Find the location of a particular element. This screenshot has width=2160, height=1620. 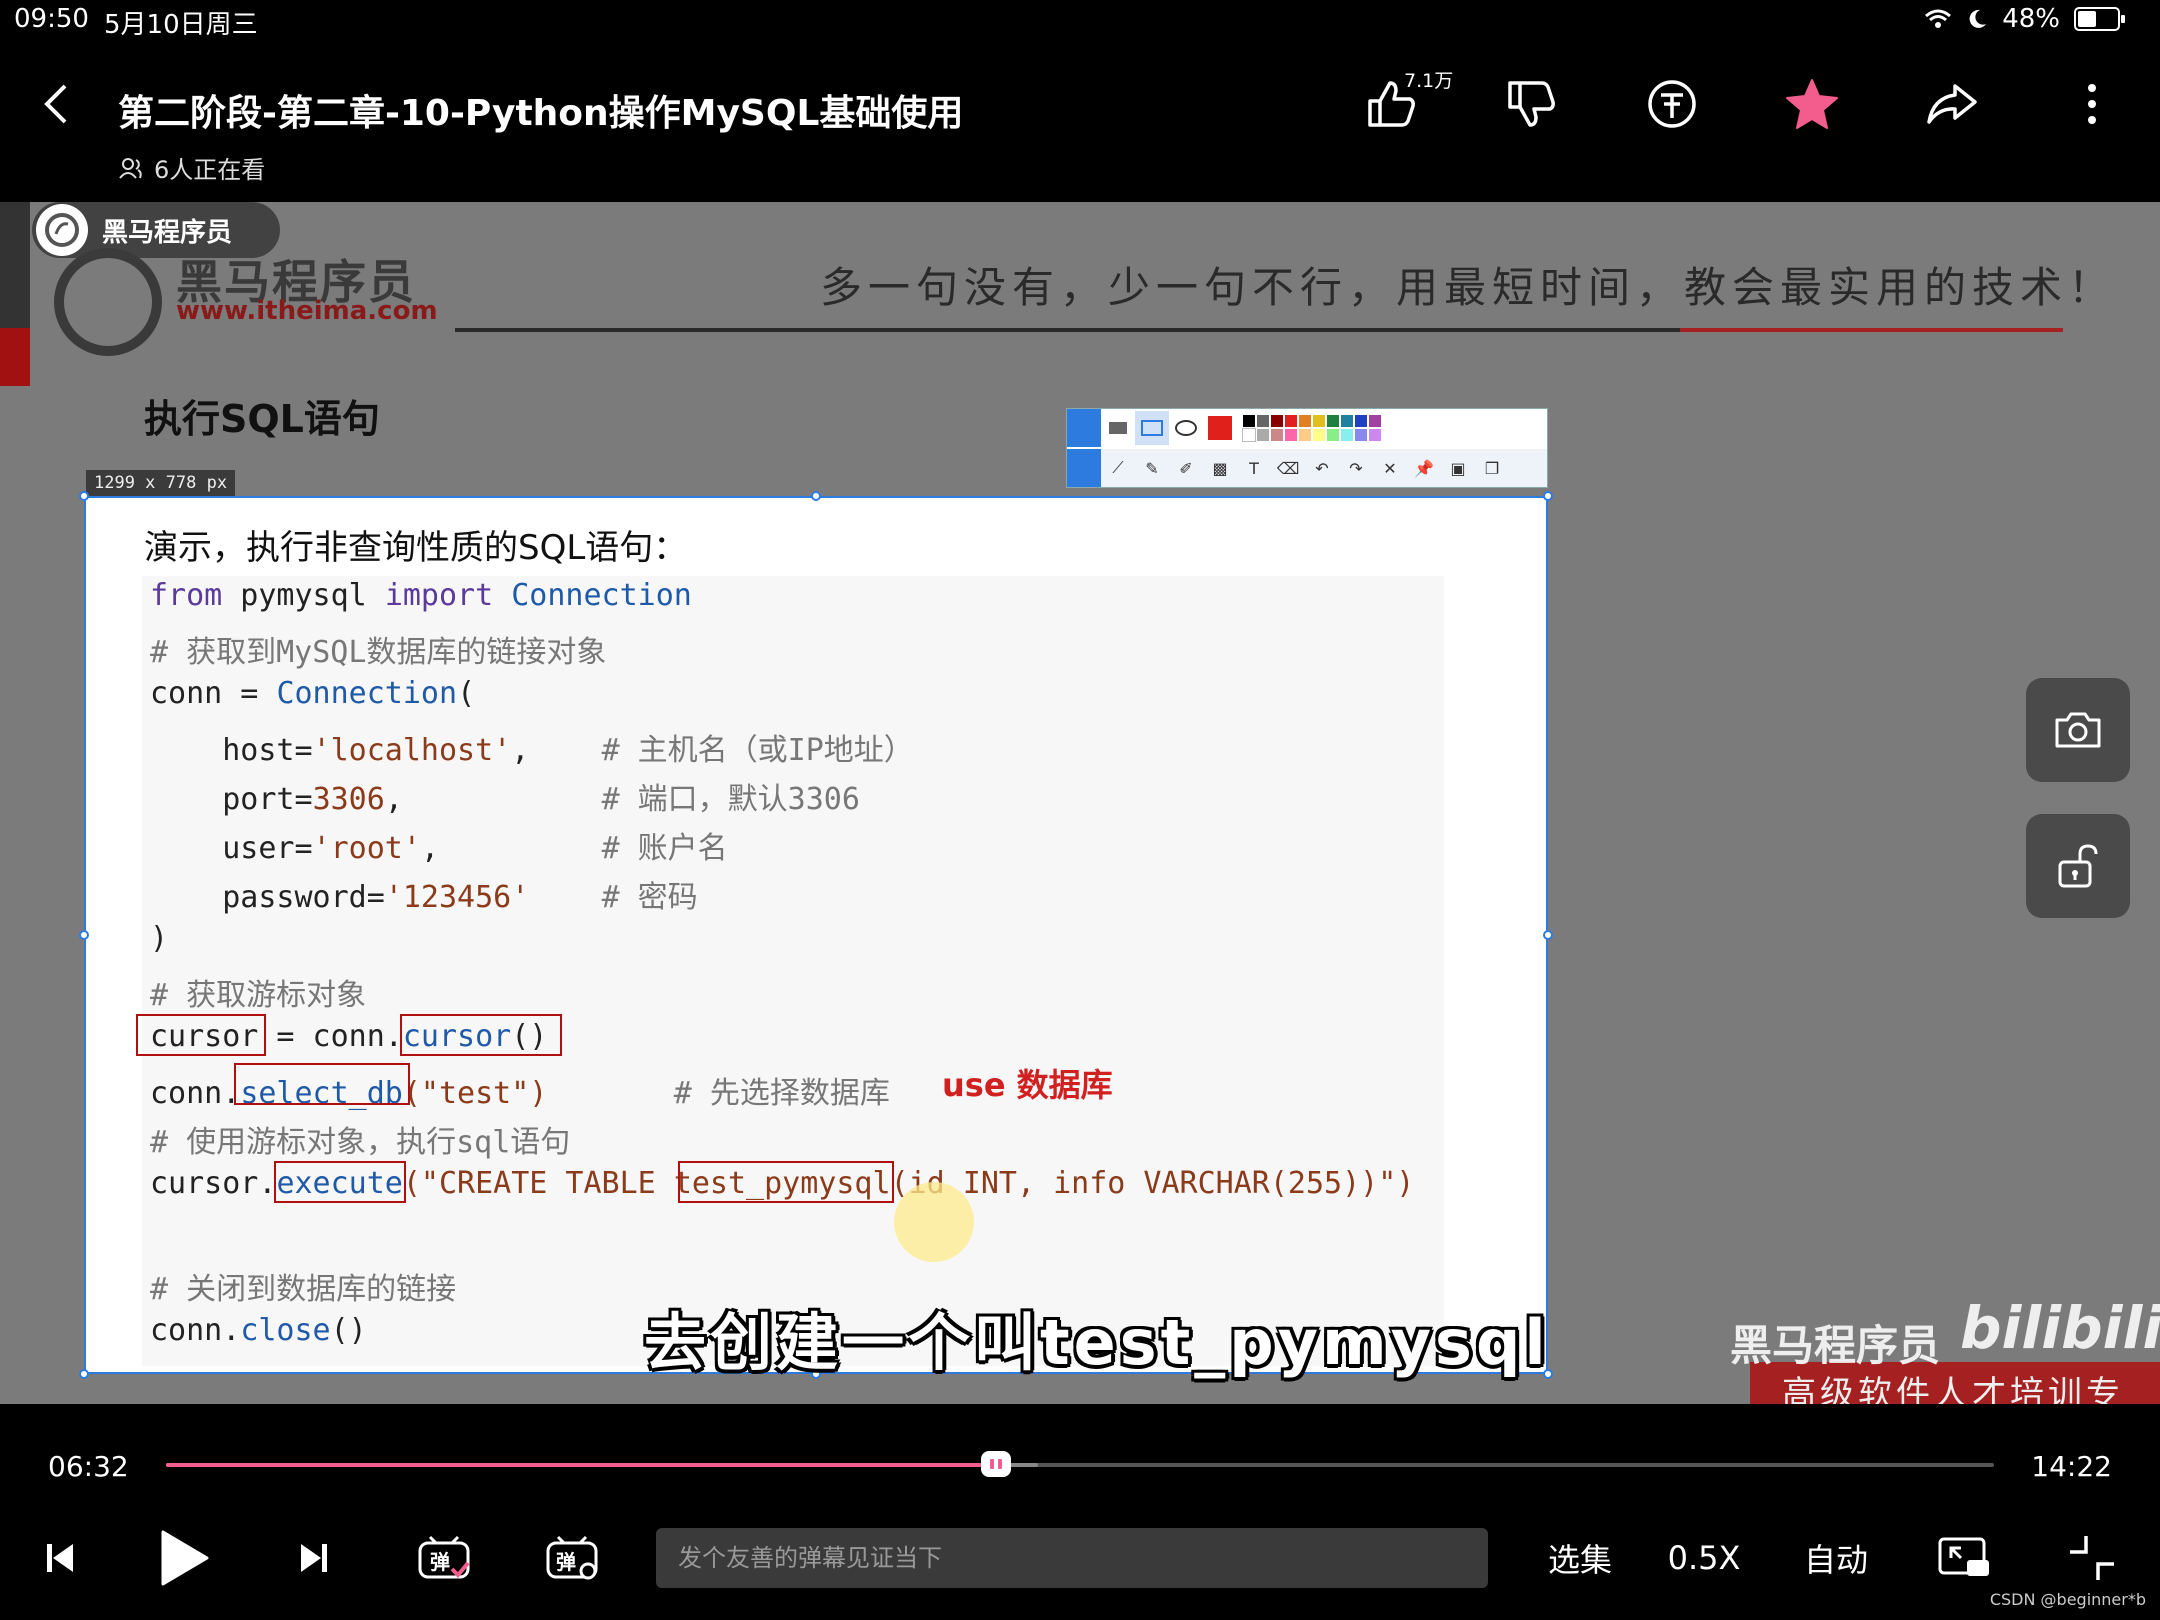

highlight-box-execute is located at coordinates (340, 1182).